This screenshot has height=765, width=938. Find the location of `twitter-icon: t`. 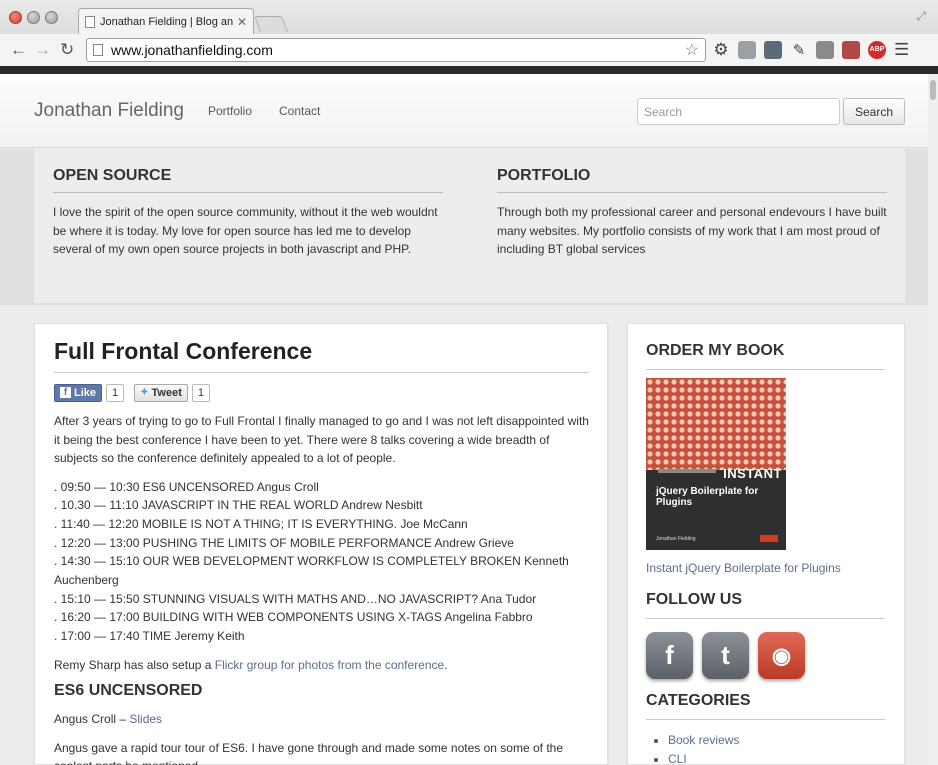

twitter-icon: t is located at coordinates (725, 655).